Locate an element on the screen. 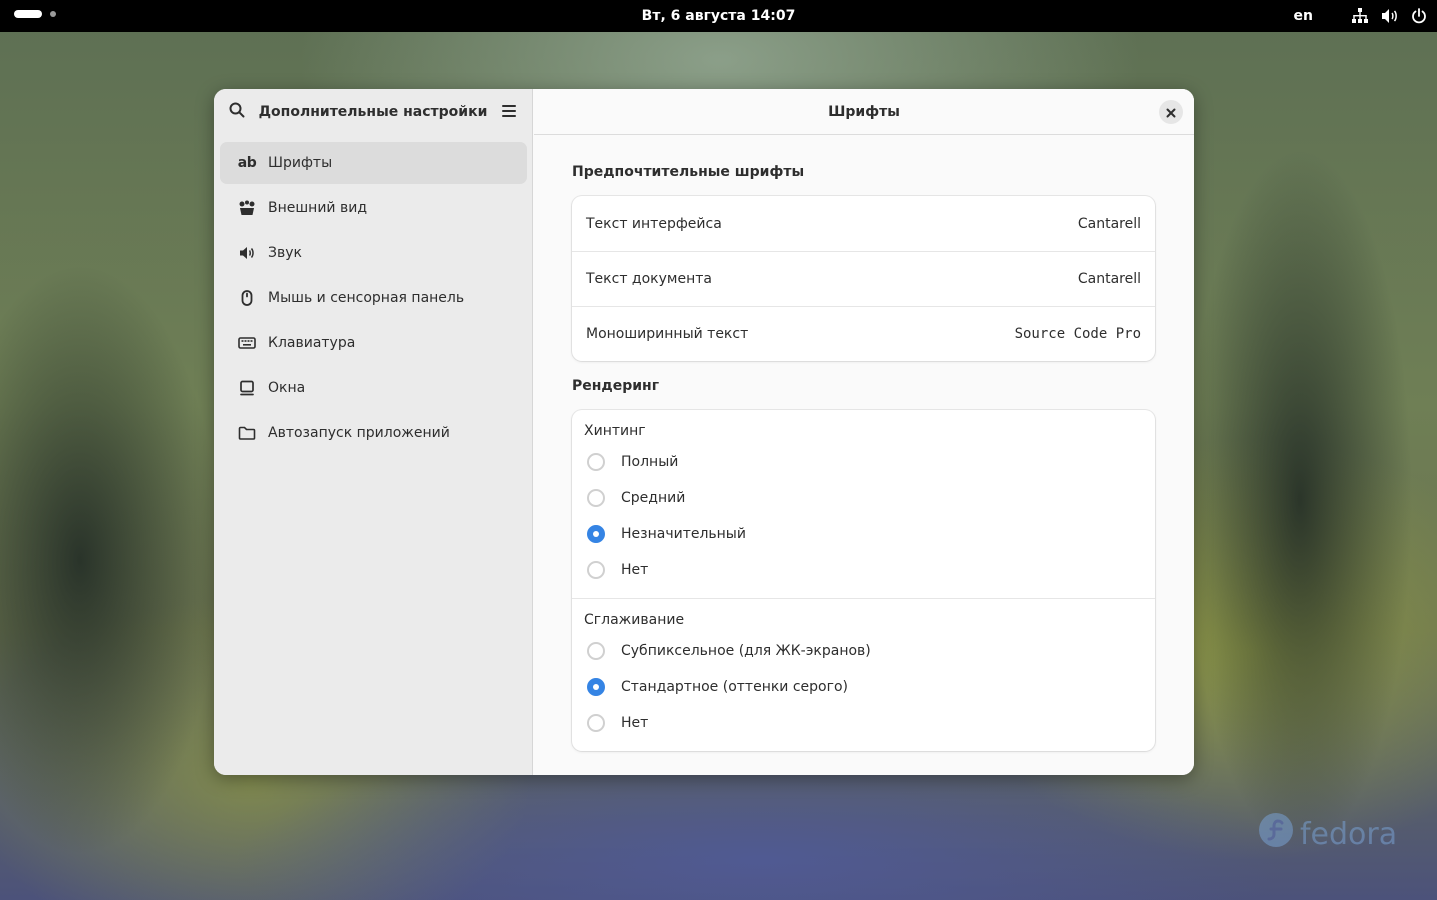 The height and width of the screenshot is (900, 1437). interface-text-row: Текст интерфейса Cantarell is located at coordinates (863, 223).